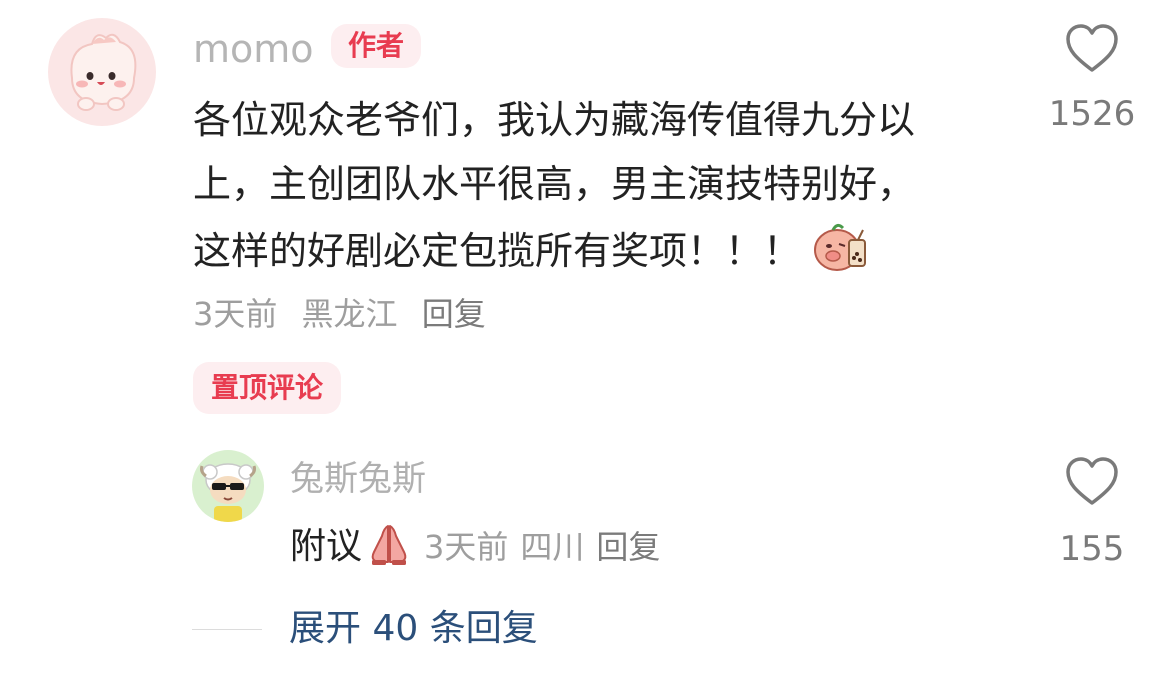 The width and height of the screenshot is (1170, 695). I want to click on expand-replies-button: 展开 40 条回复, so click(413, 629).